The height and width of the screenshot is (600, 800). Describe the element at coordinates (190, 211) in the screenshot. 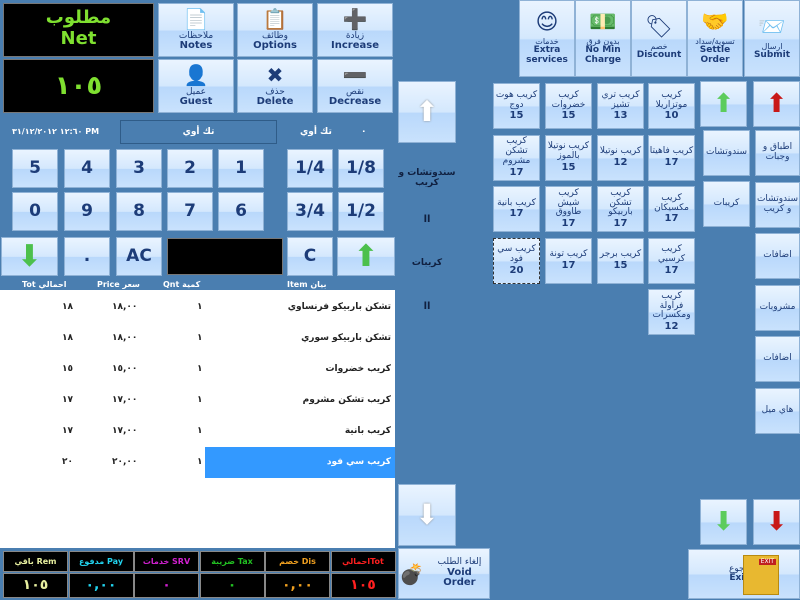

I see `key-7: 7` at that location.